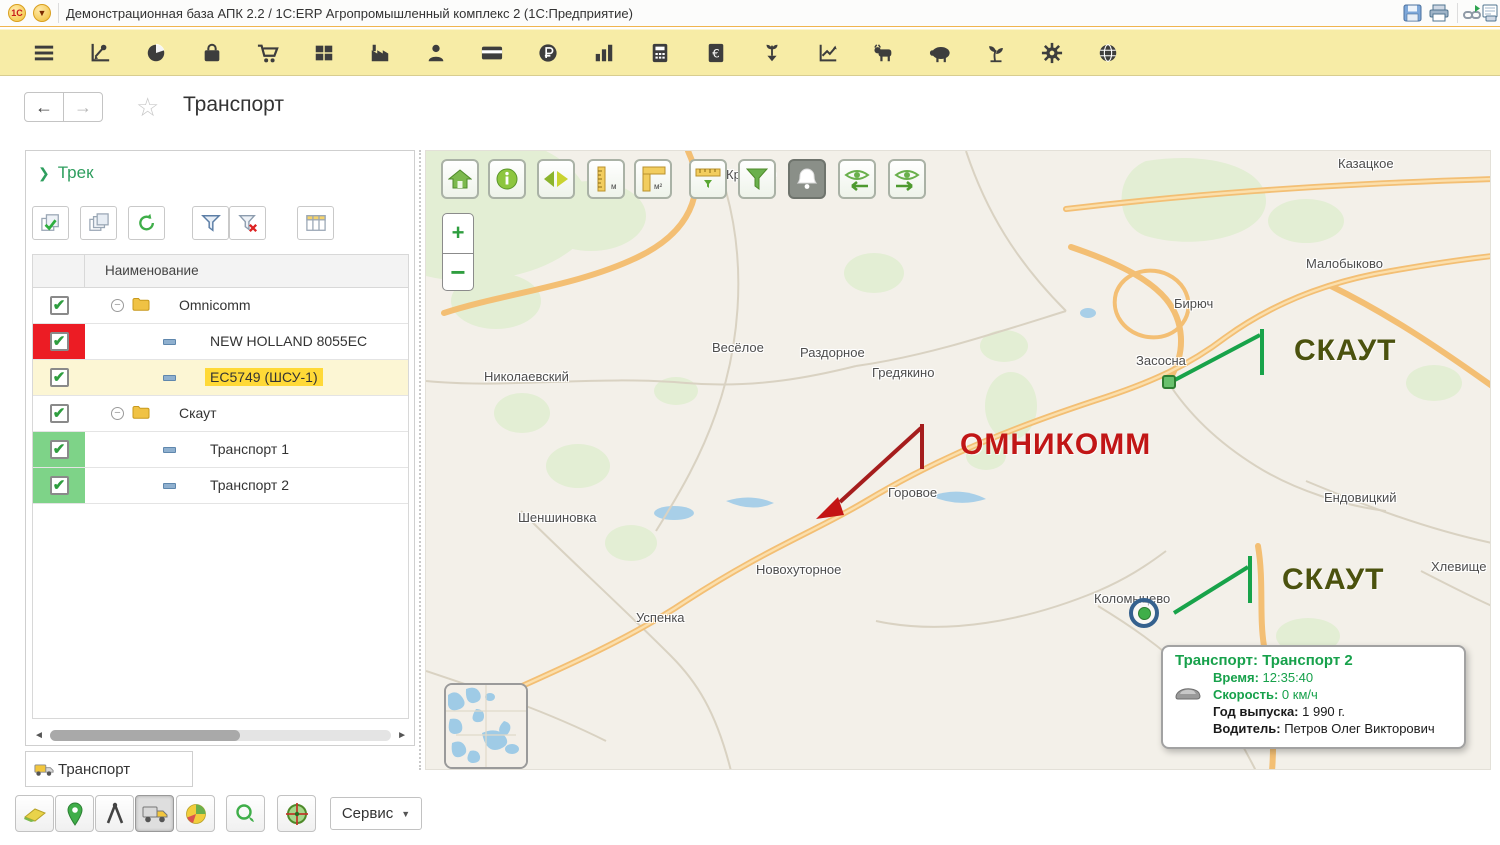 This screenshot has height=845, width=1500. I want to click on show-fields-button, so click(34, 813).